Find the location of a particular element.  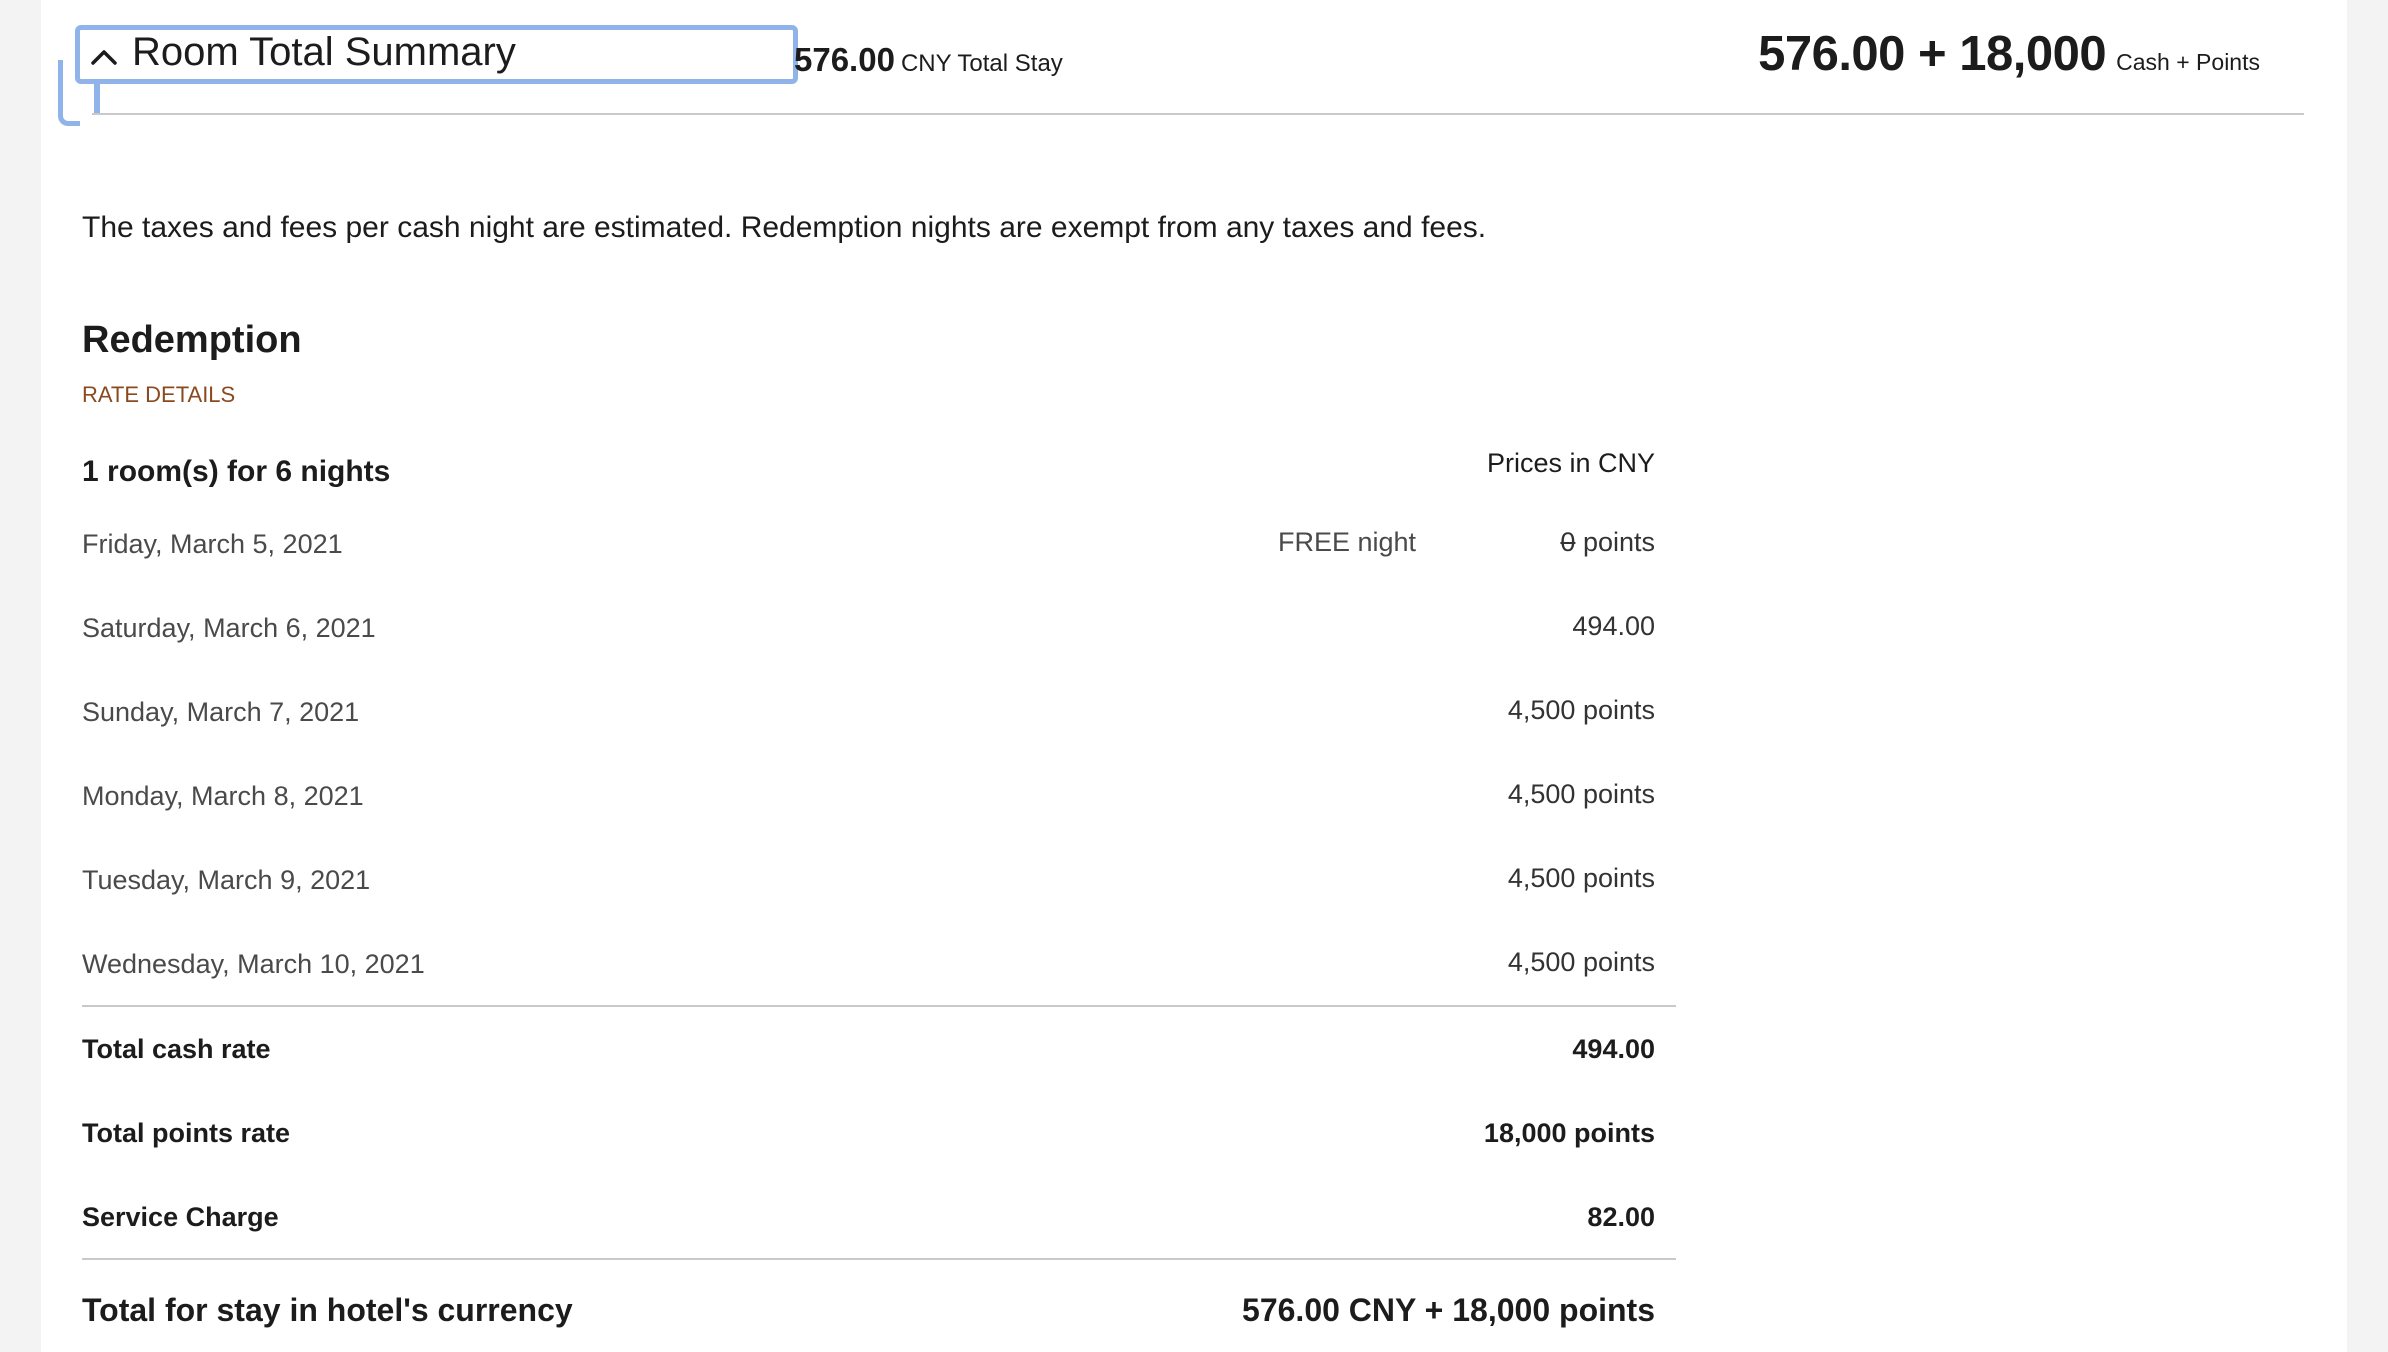

header-divider is located at coordinates (1198, 114).